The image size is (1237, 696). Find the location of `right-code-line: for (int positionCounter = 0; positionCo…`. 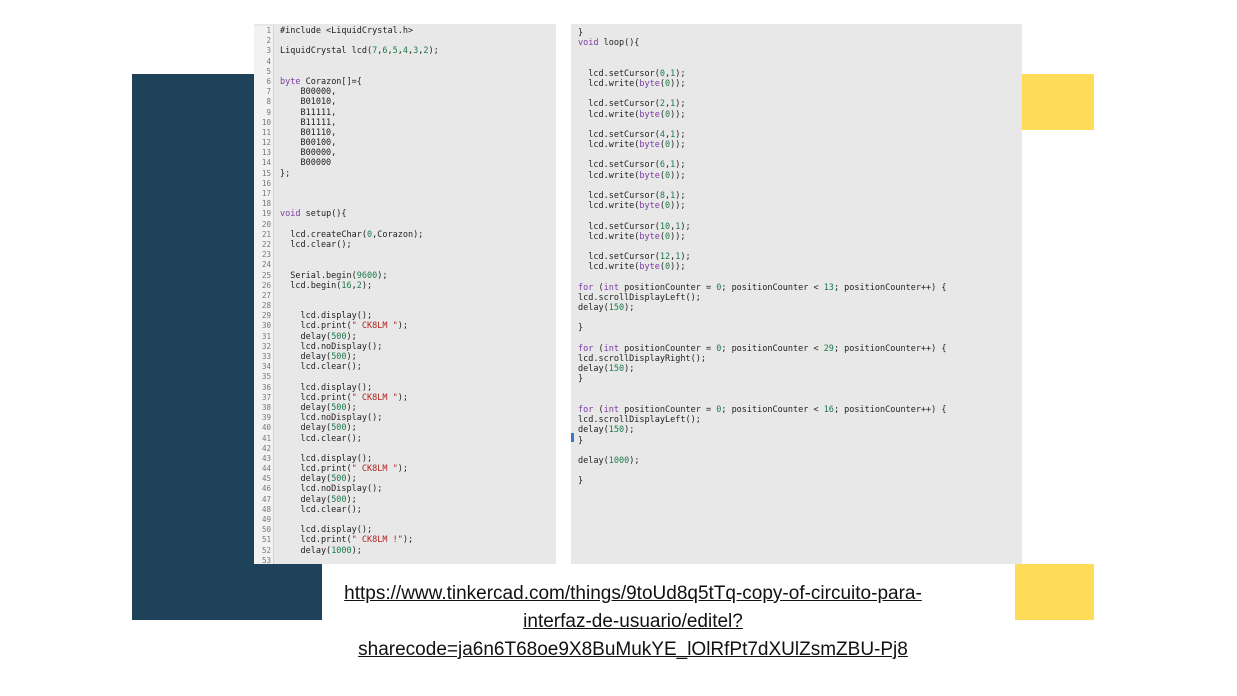

right-code-line: for (int positionCounter = 0; positionCo… is located at coordinates (796, 410).